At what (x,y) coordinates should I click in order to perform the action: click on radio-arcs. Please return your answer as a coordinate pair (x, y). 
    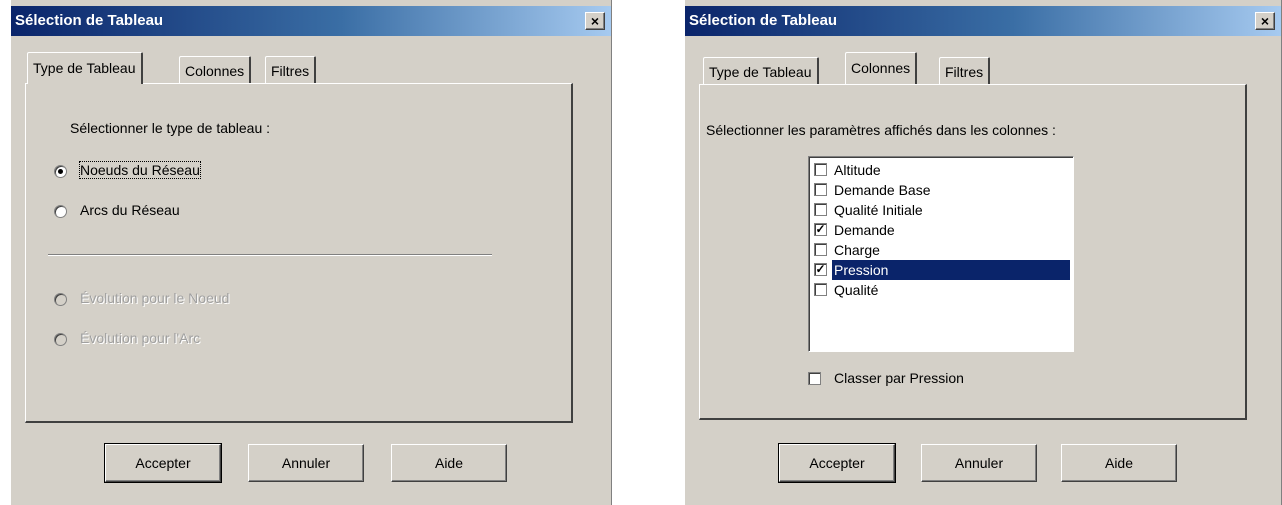
    Looking at the image, I should click on (60, 211).